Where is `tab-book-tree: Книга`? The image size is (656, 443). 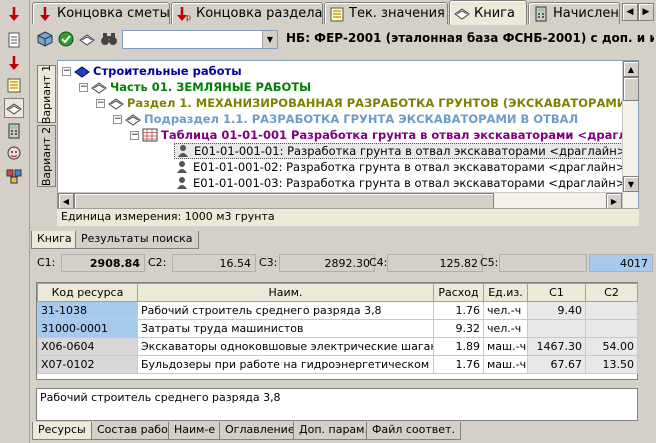 tab-book-tree: Книга is located at coordinates (54, 240).